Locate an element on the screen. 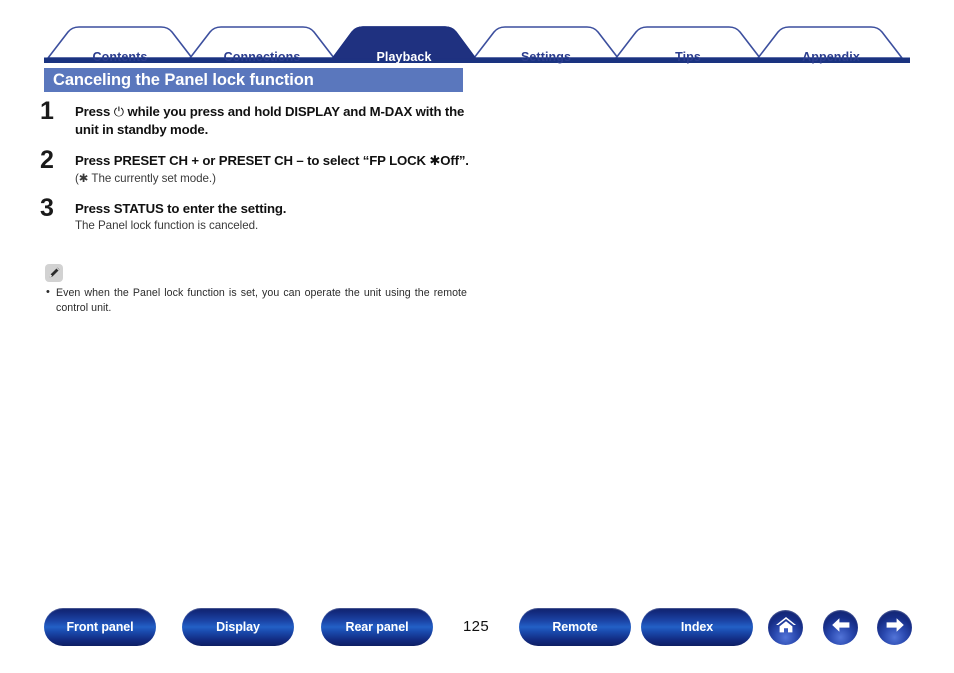 The height and width of the screenshot is (673, 954). display-button: Display is located at coordinates (238, 627).